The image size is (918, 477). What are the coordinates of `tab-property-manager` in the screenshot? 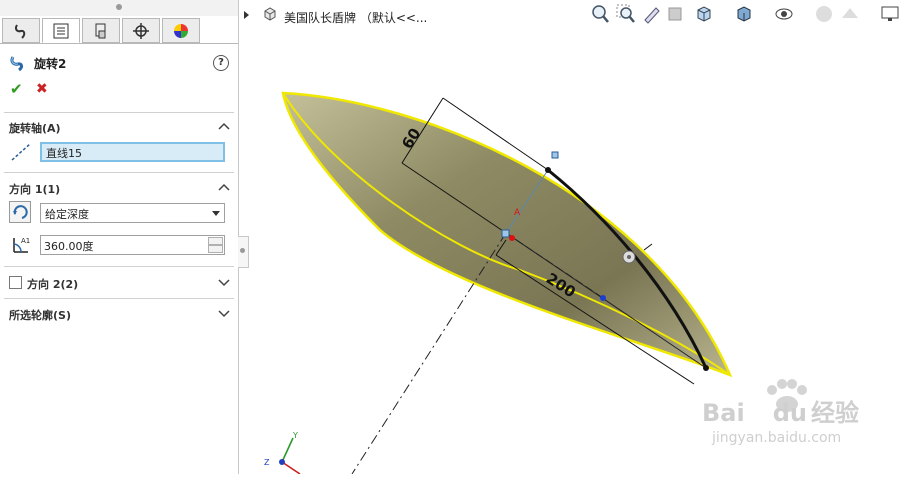 It's located at (61, 30).